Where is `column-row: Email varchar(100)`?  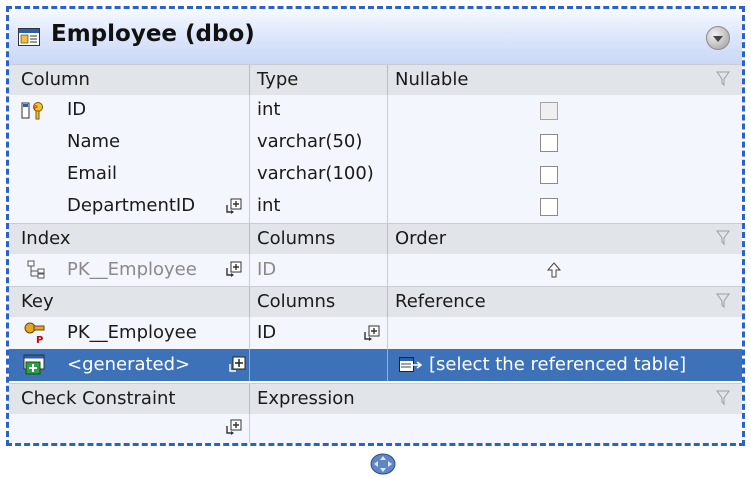 column-row: Email varchar(100) is located at coordinates (375, 174).